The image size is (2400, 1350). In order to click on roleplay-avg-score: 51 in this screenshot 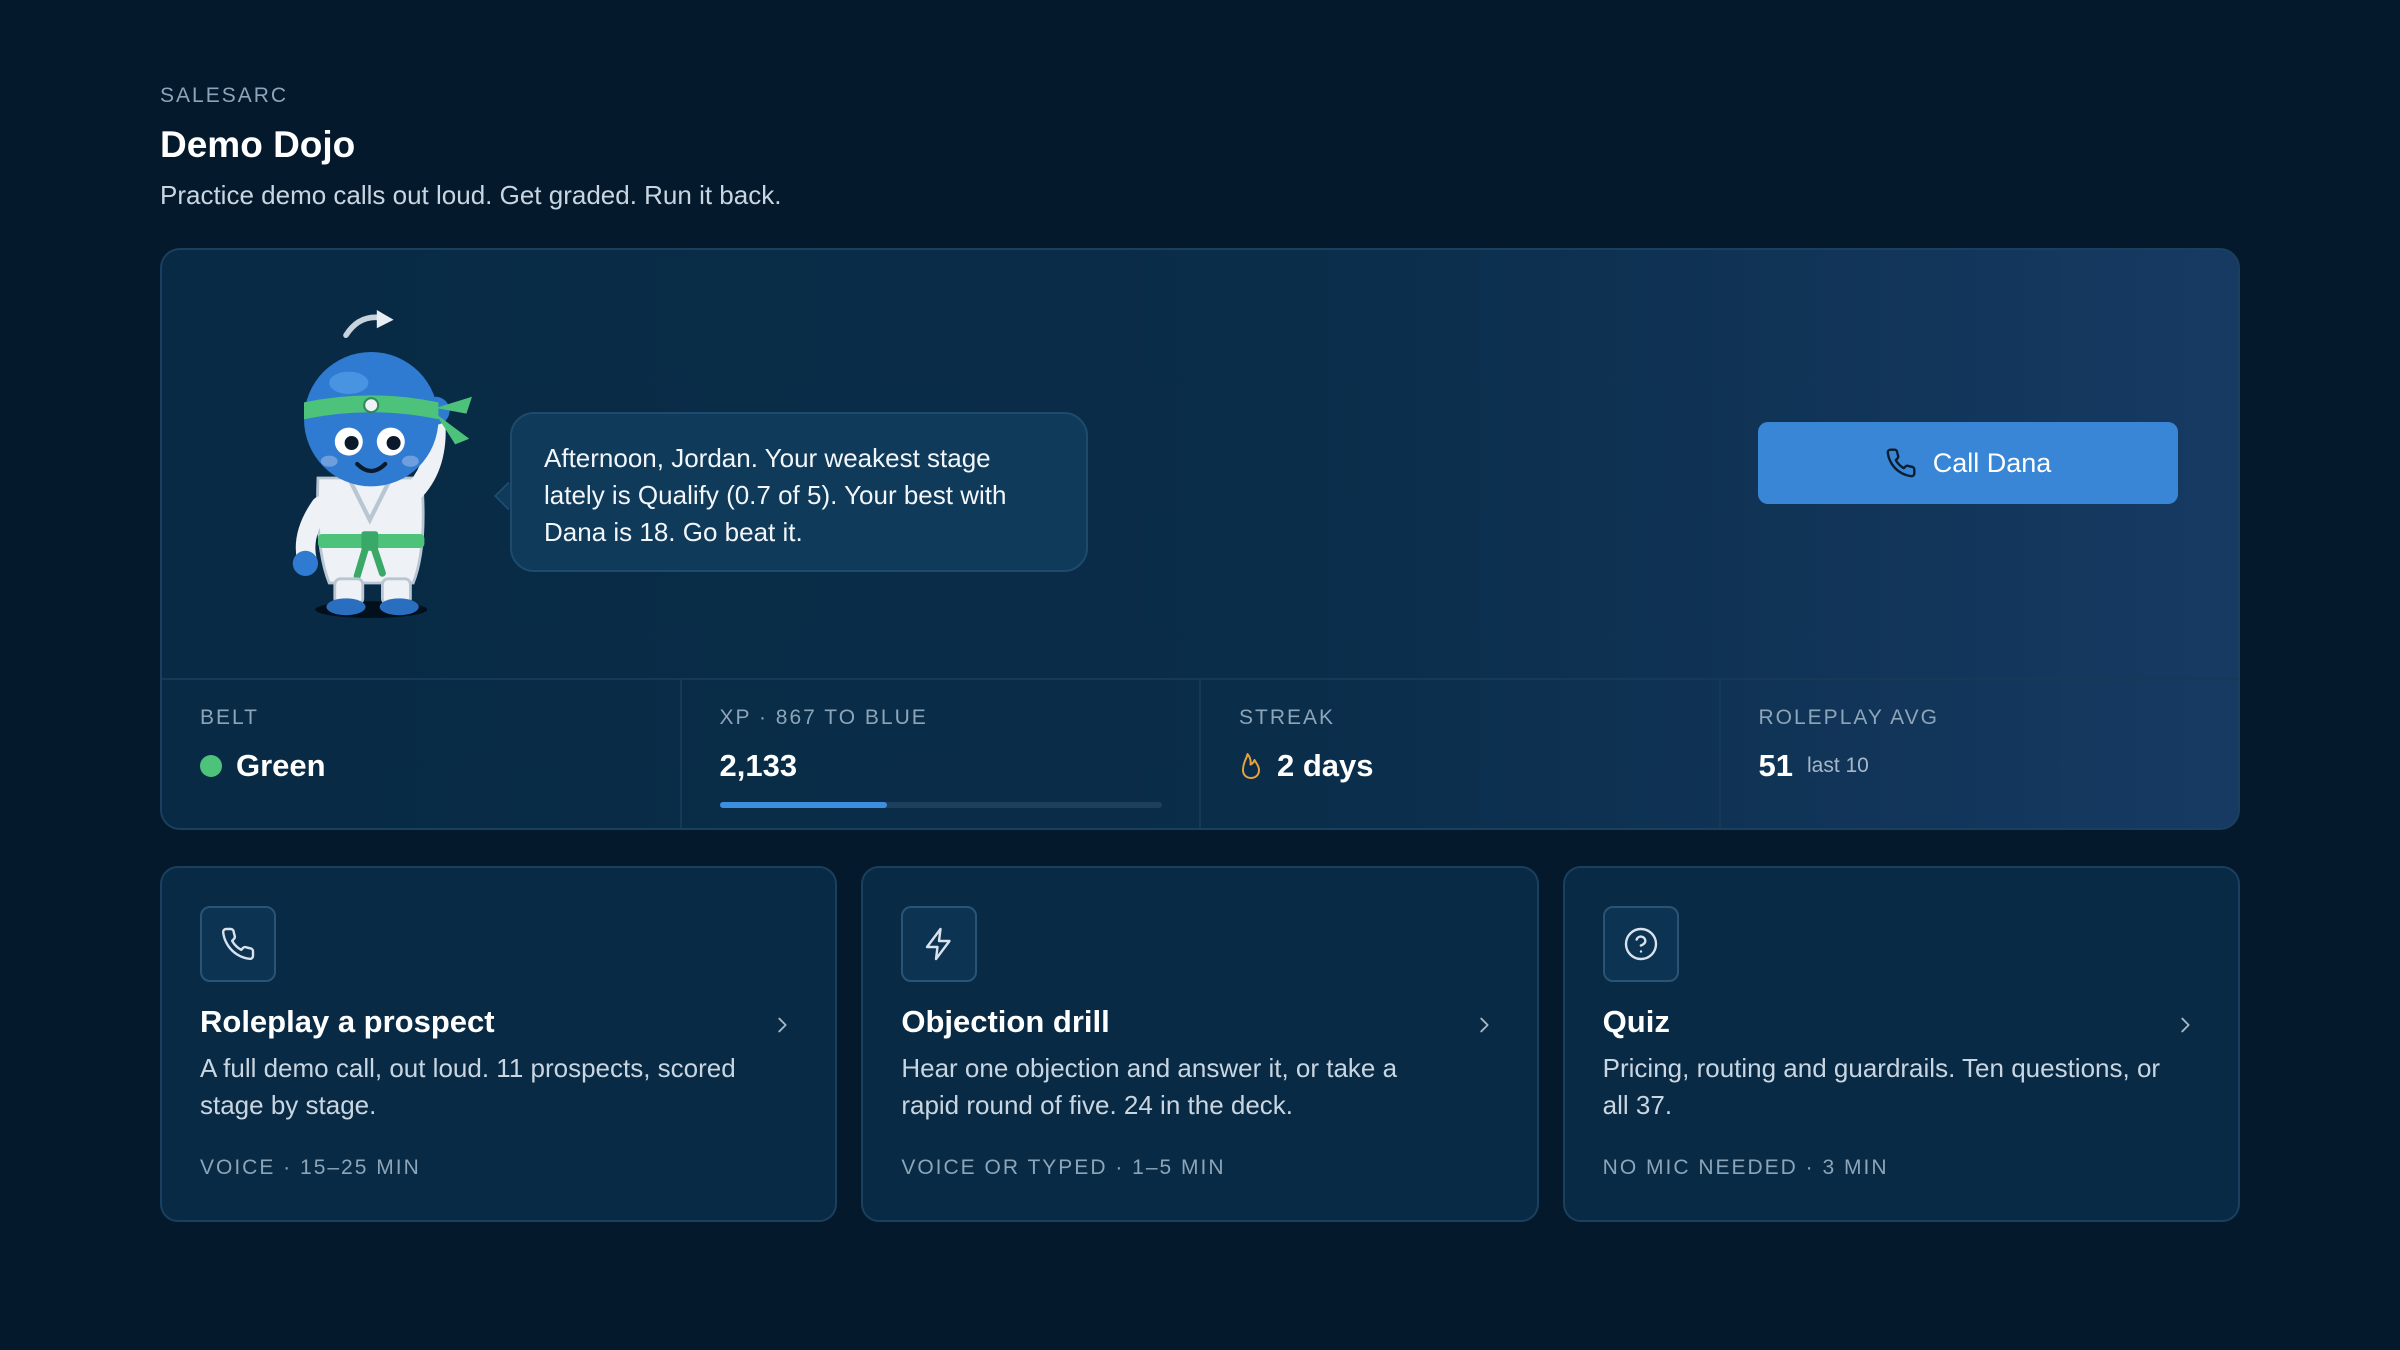, I will do `click(1775, 765)`.